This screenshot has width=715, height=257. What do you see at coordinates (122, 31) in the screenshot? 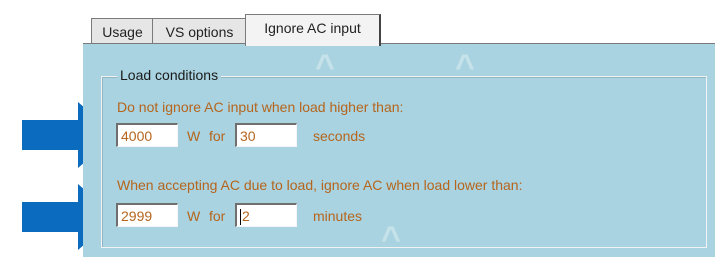
I see `tab-usage: Usage` at bounding box center [122, 31].